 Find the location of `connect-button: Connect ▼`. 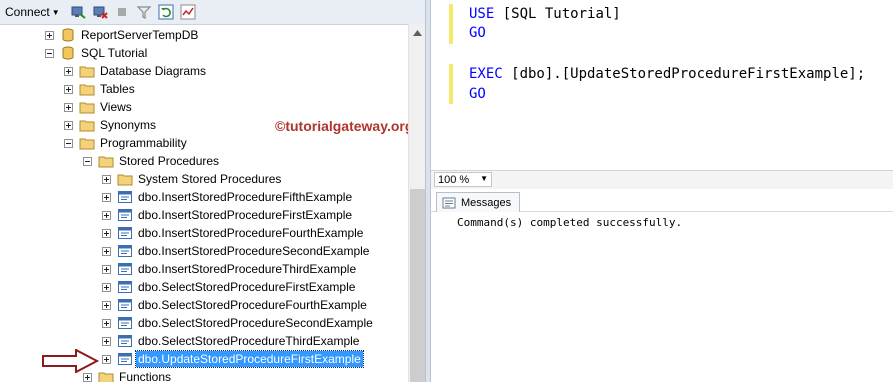

connect-button: Connect ▼ is located at coordinates (32, 12).